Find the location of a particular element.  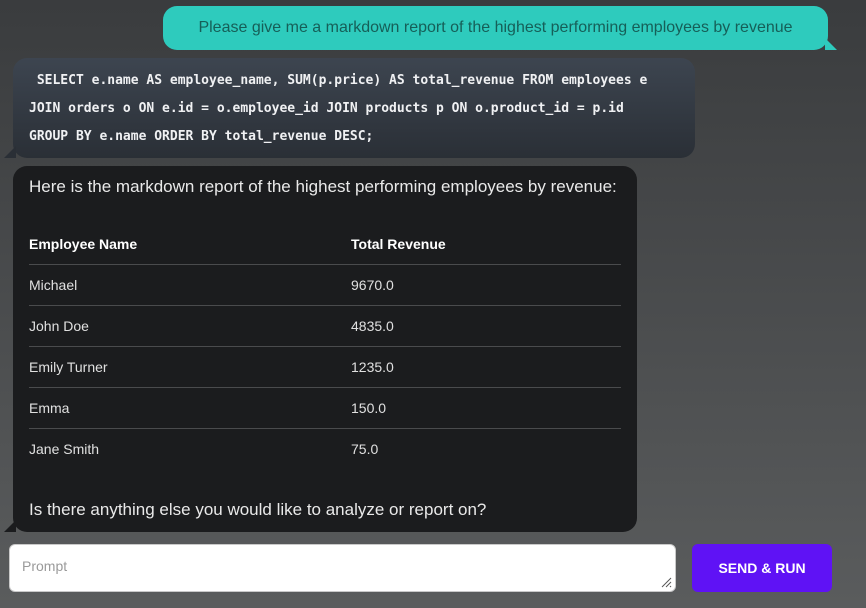

column-header-employee-name: Employee Name is located at coordinates (190, 244).